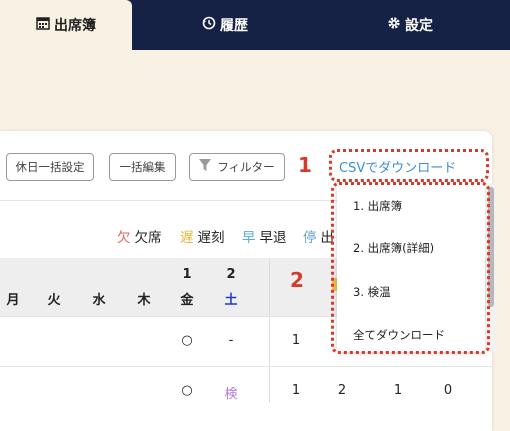 The width and height of the screenshot is (510, 431). Describe the element at coordinates (246, 167) in the screenshot. I see `filter-label: フィルター` at that location.